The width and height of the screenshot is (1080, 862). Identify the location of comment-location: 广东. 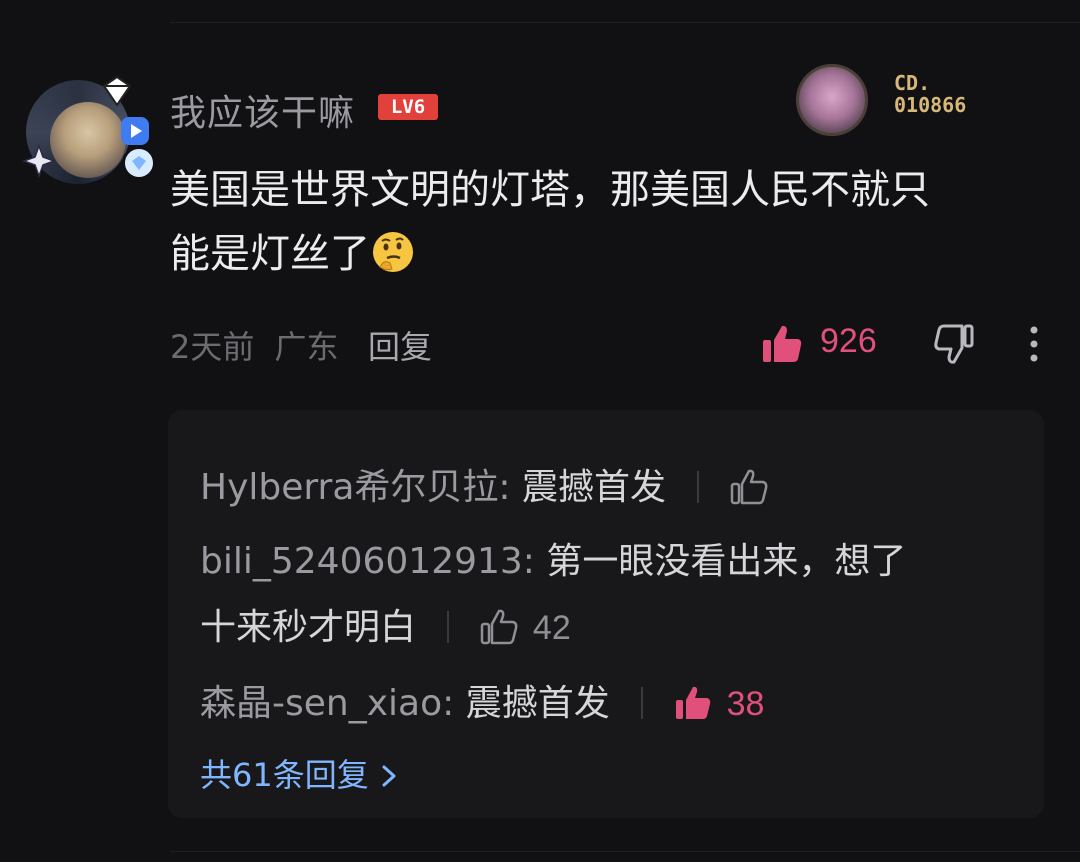
(306, 347).